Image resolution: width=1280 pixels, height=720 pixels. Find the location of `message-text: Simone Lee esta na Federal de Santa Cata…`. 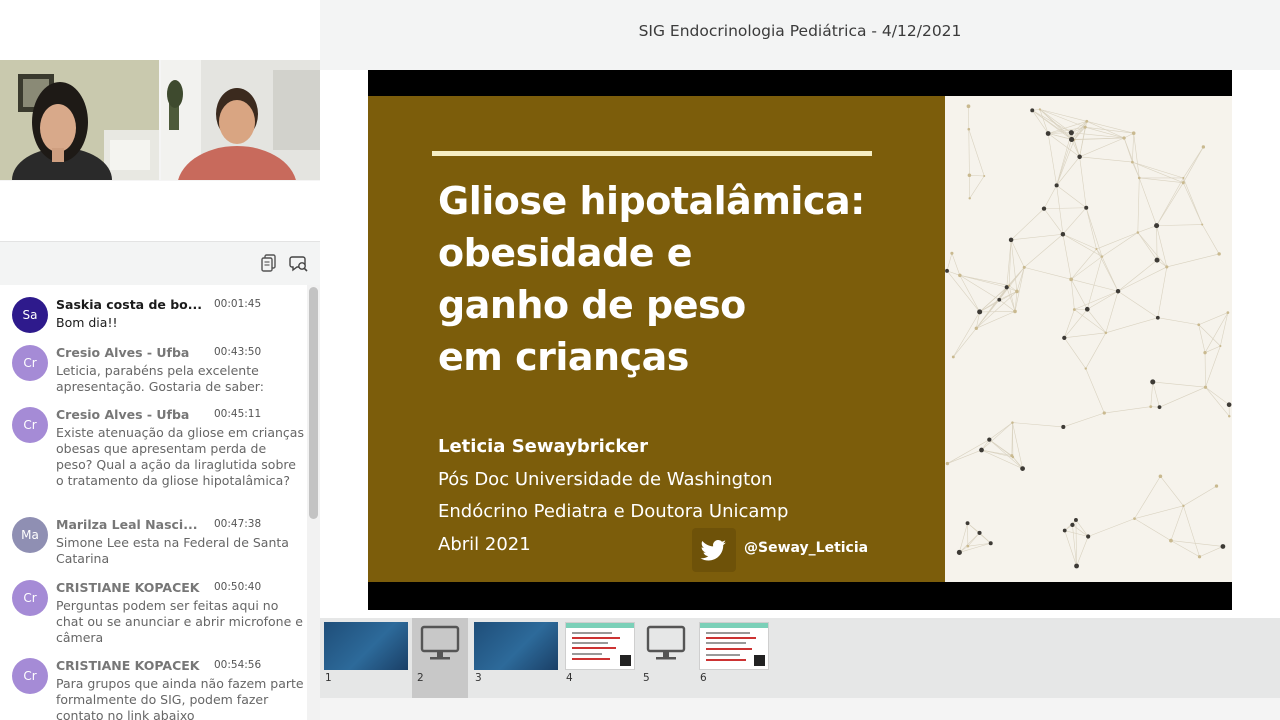

message-text: Simone Lee esta na Federal de Santa Cata… is located at coordinates (172, 550).